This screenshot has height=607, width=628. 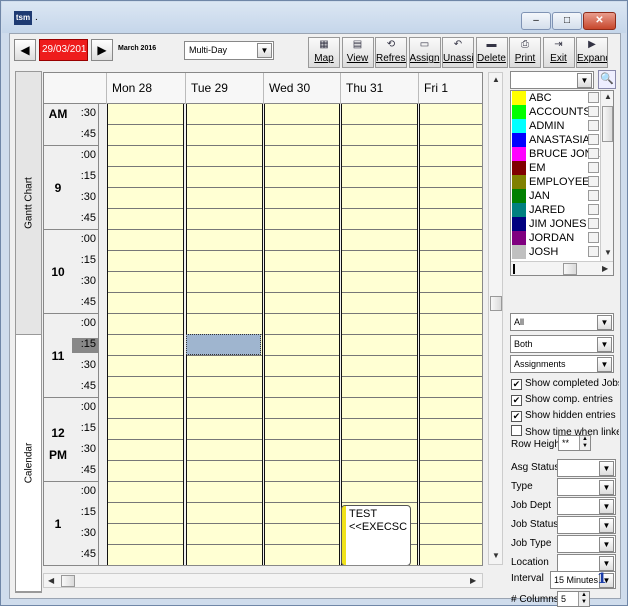 I want to click on resource-scroll-thumb, so click(x=607, y=124).